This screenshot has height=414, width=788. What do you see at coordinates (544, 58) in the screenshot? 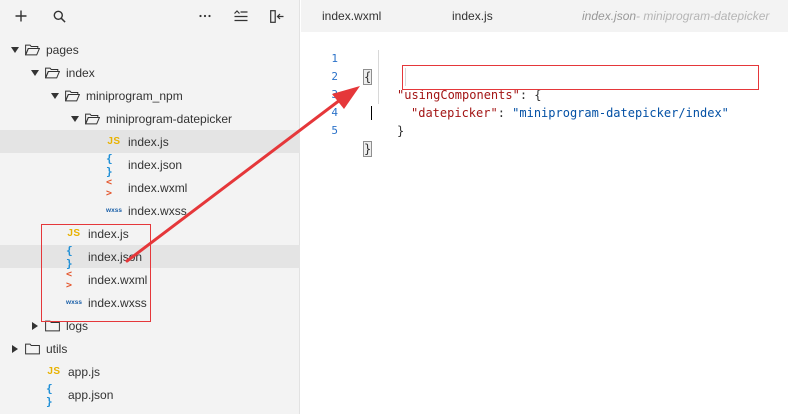
I see `code-line-1: 1 {` at bounding box center [544, 58].